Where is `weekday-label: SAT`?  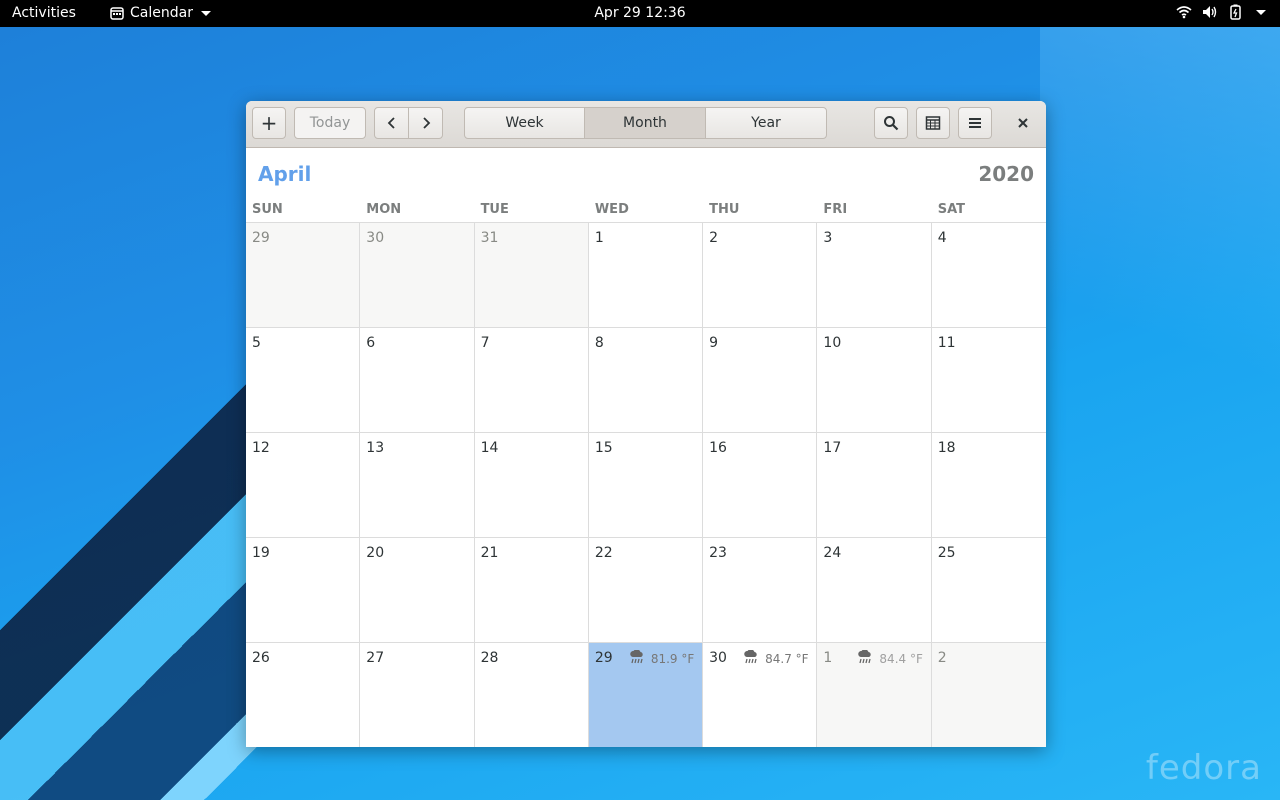 weekday-label: SAT is located at coordinates (951, 209).